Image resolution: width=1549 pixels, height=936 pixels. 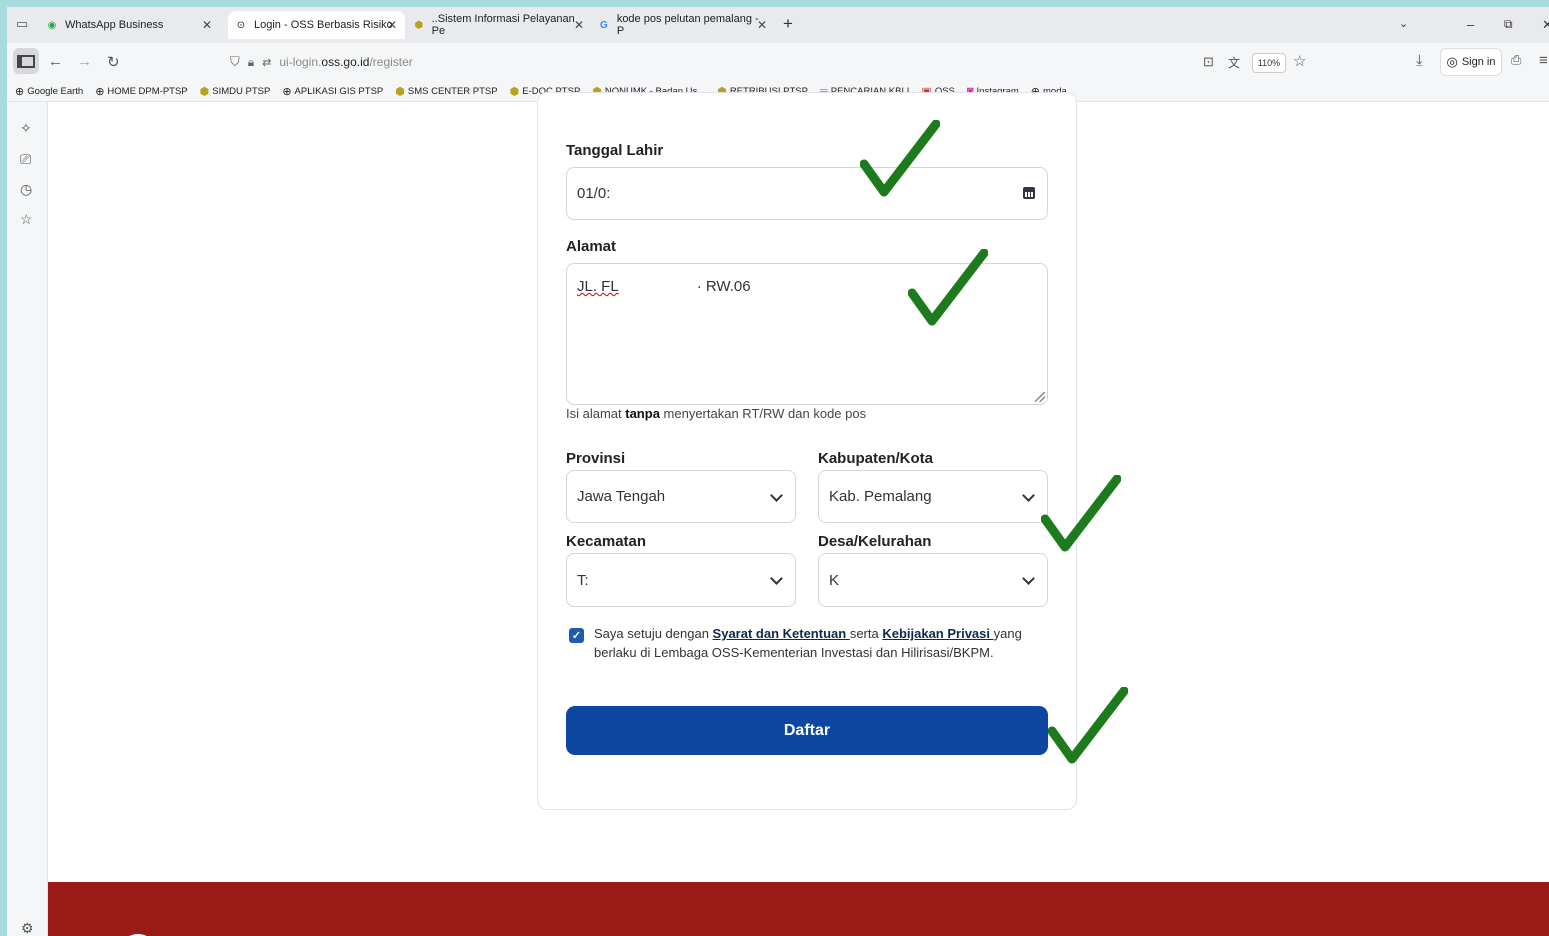 I want to click on terms-link: Syarat dan Ketentuan, so click(x=781, y=633).